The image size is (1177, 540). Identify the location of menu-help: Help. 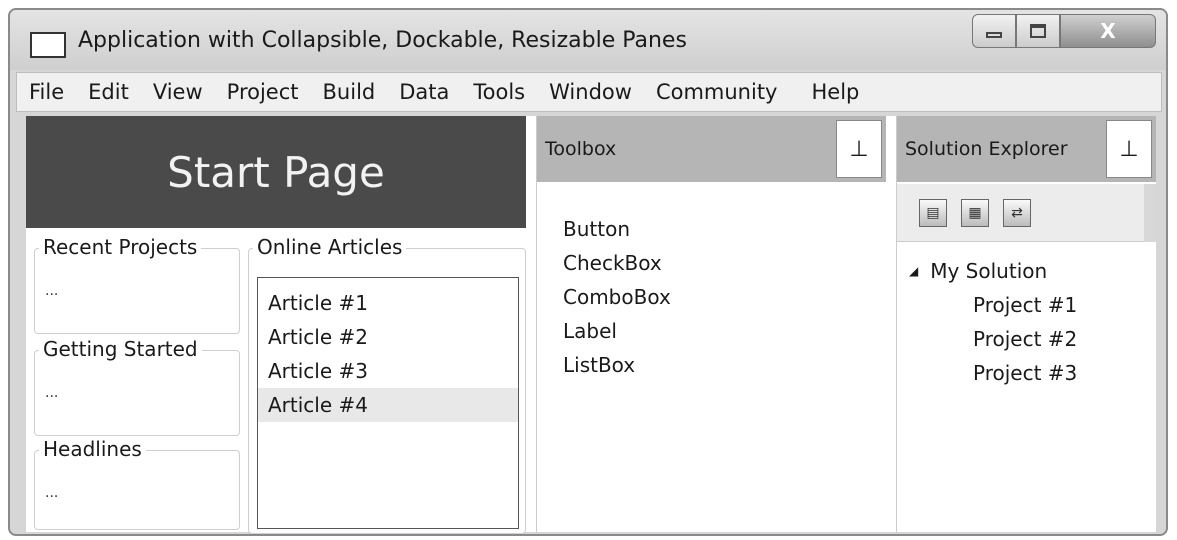
(835, 92).